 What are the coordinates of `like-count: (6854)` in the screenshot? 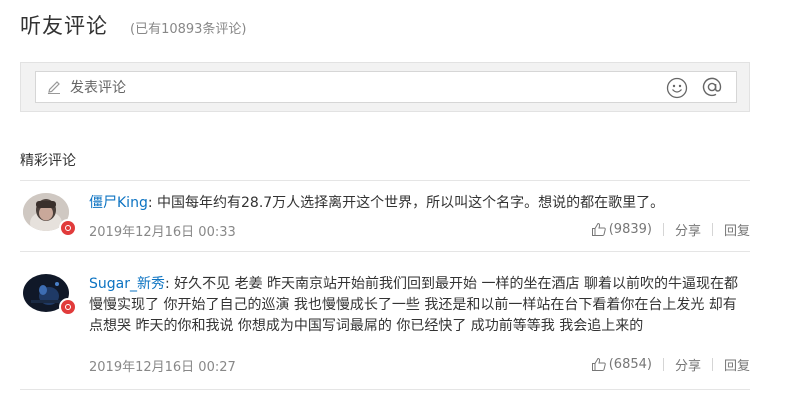 It's located at (630, 364).